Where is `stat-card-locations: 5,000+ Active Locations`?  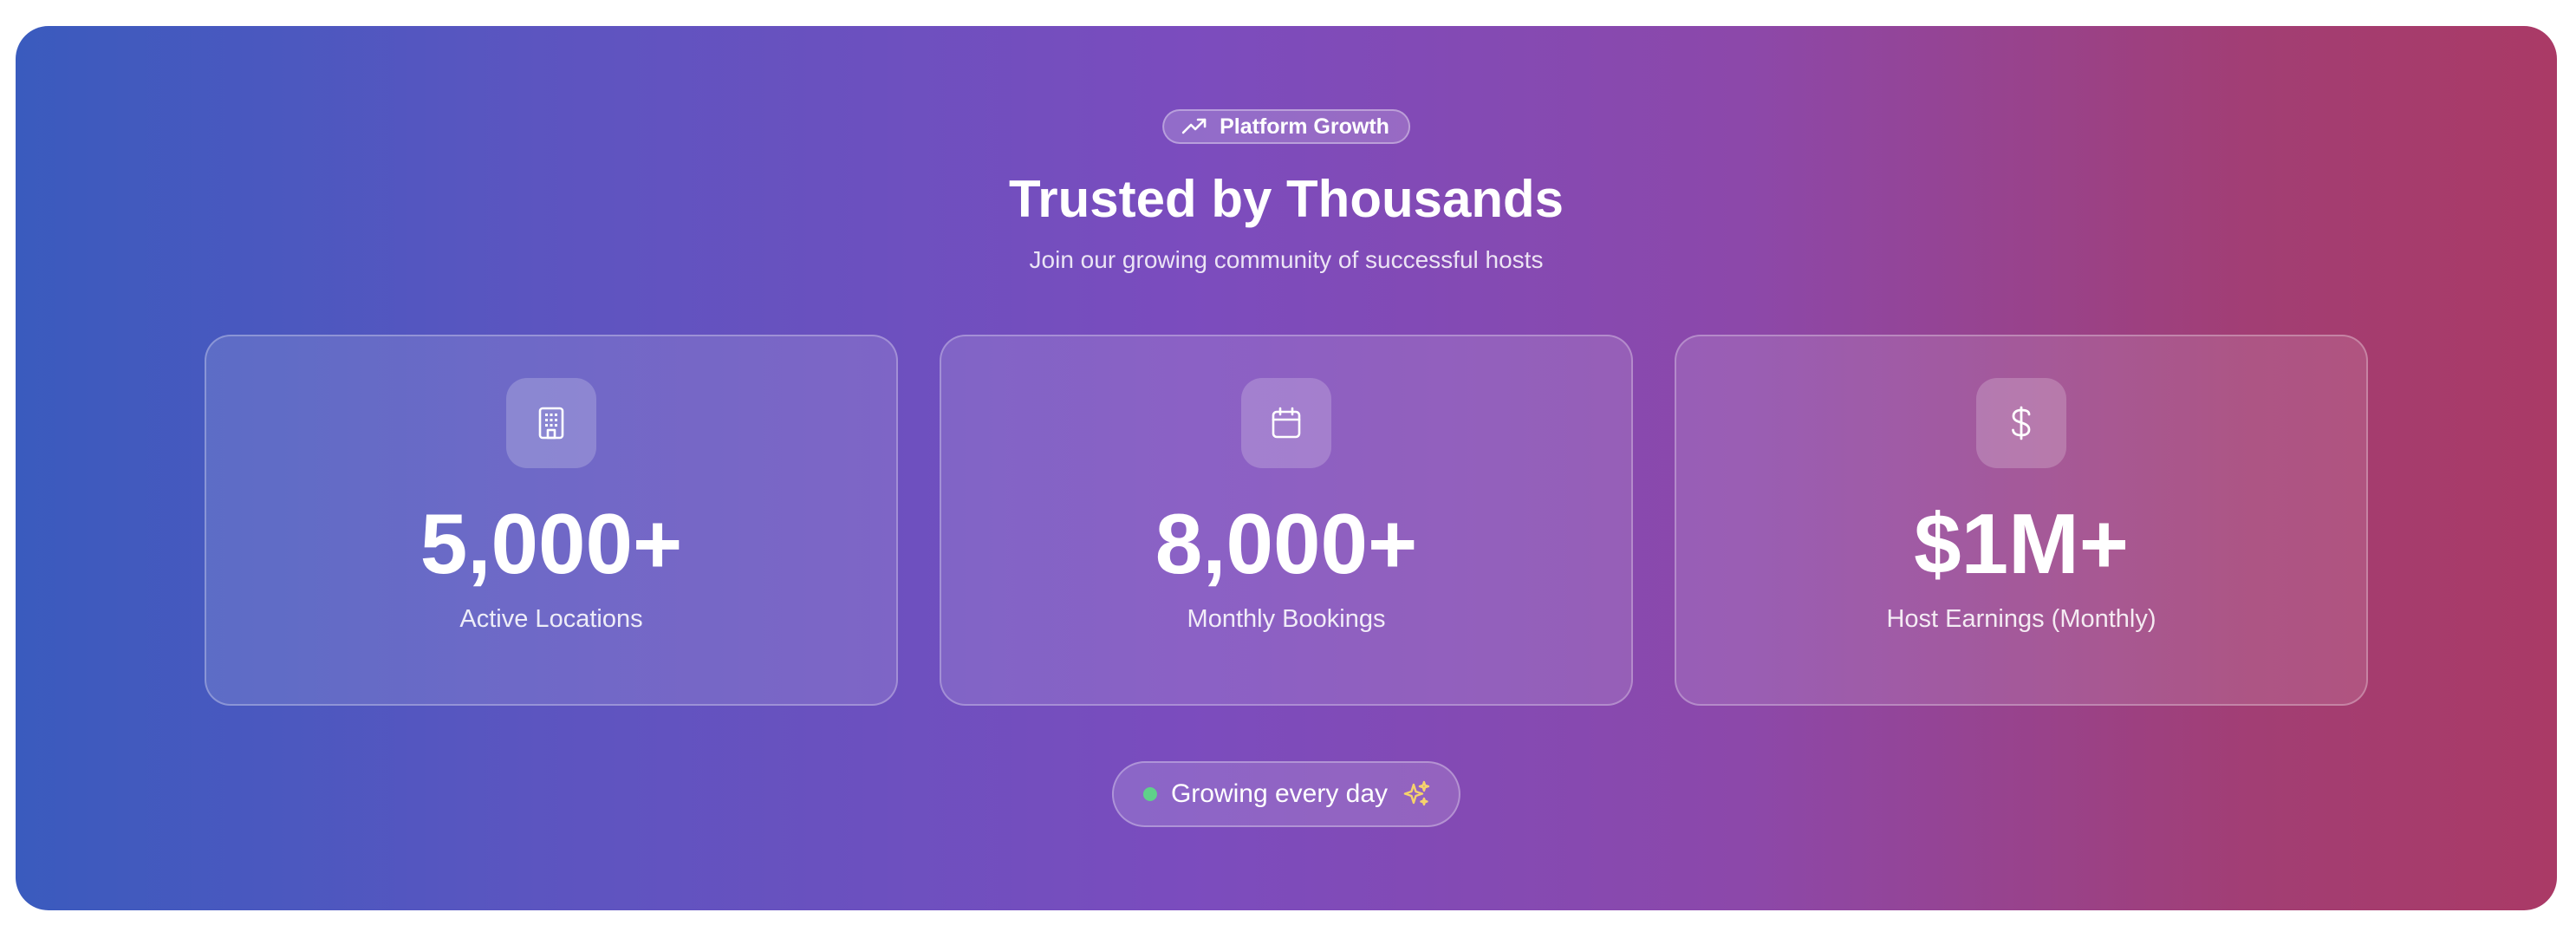
stat-card-locations: 5,000+ Active Locations is located at coordinates (551, 520).